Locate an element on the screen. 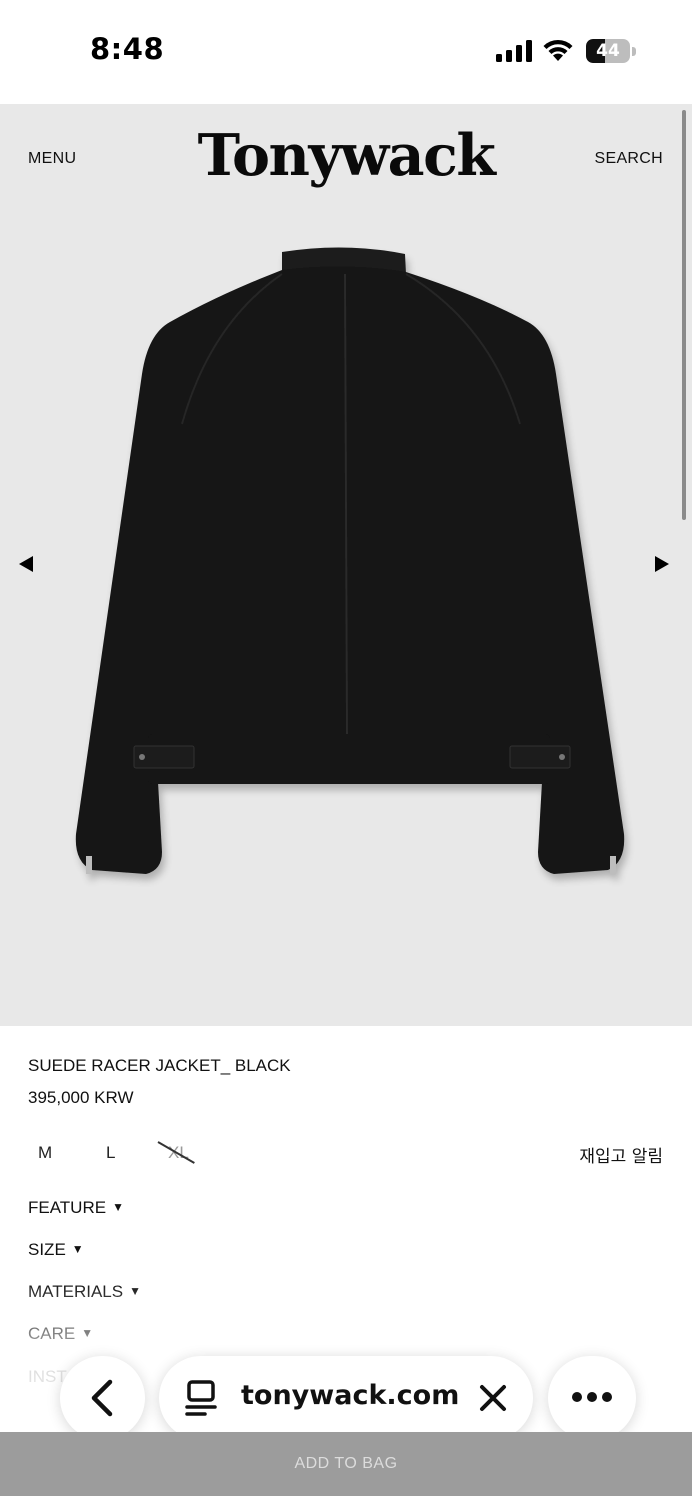  address-bar: tonywack.com is located at coordinates (346, 1398).